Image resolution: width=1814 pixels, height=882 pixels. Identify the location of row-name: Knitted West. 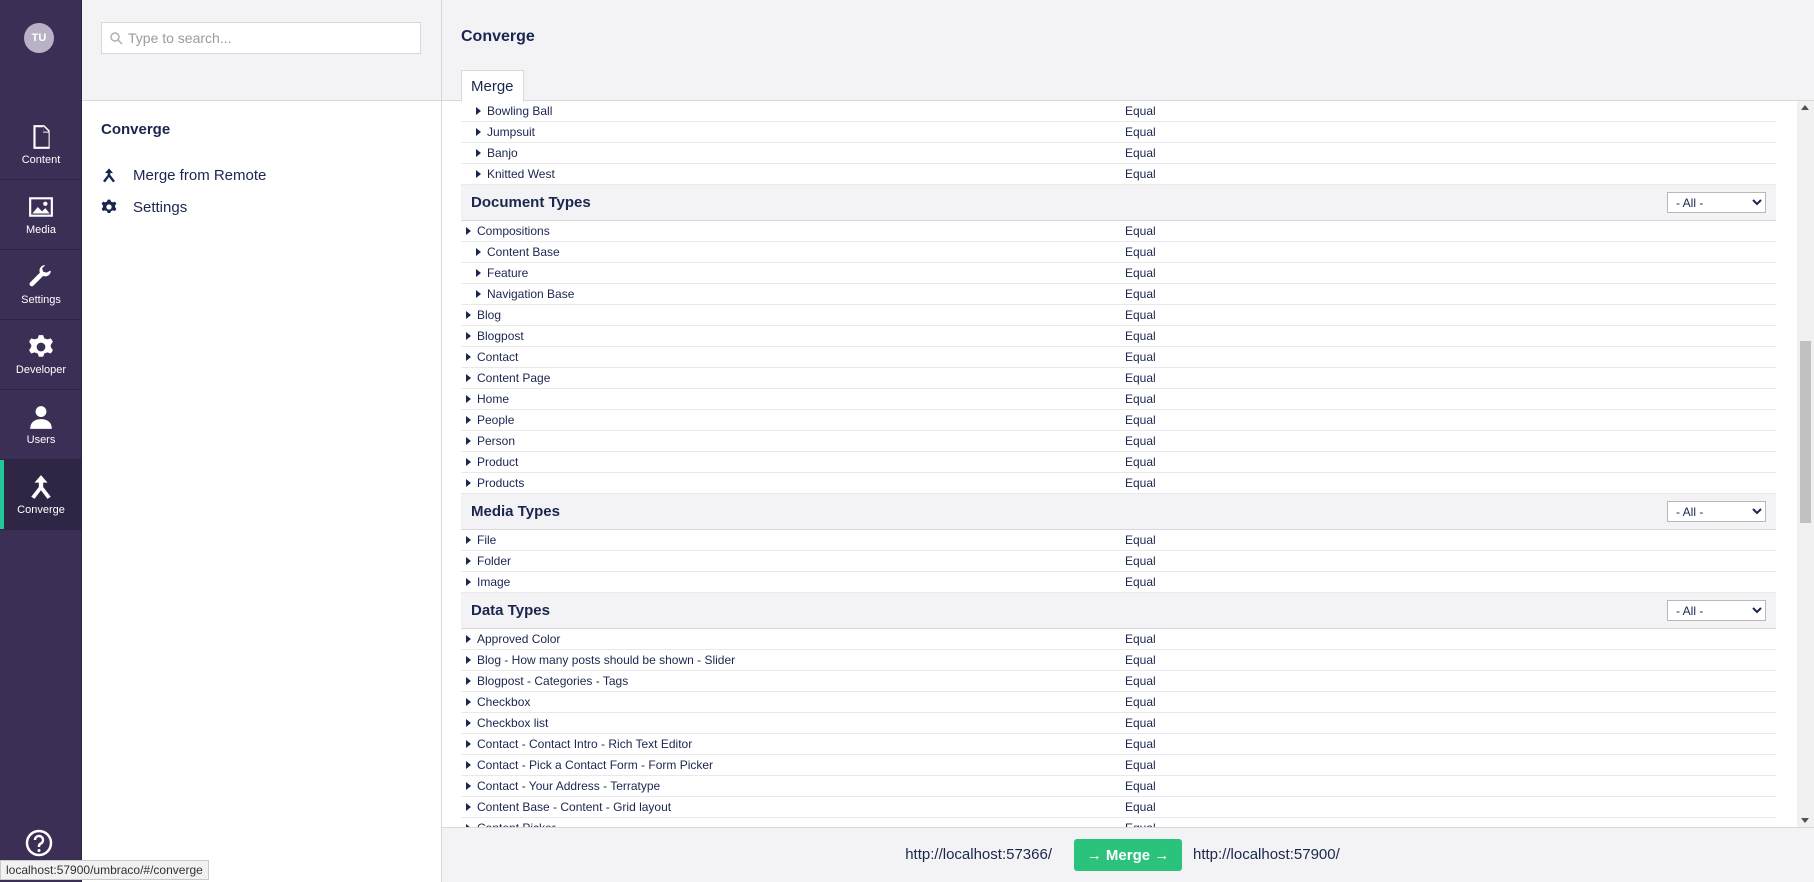
(521, 174).